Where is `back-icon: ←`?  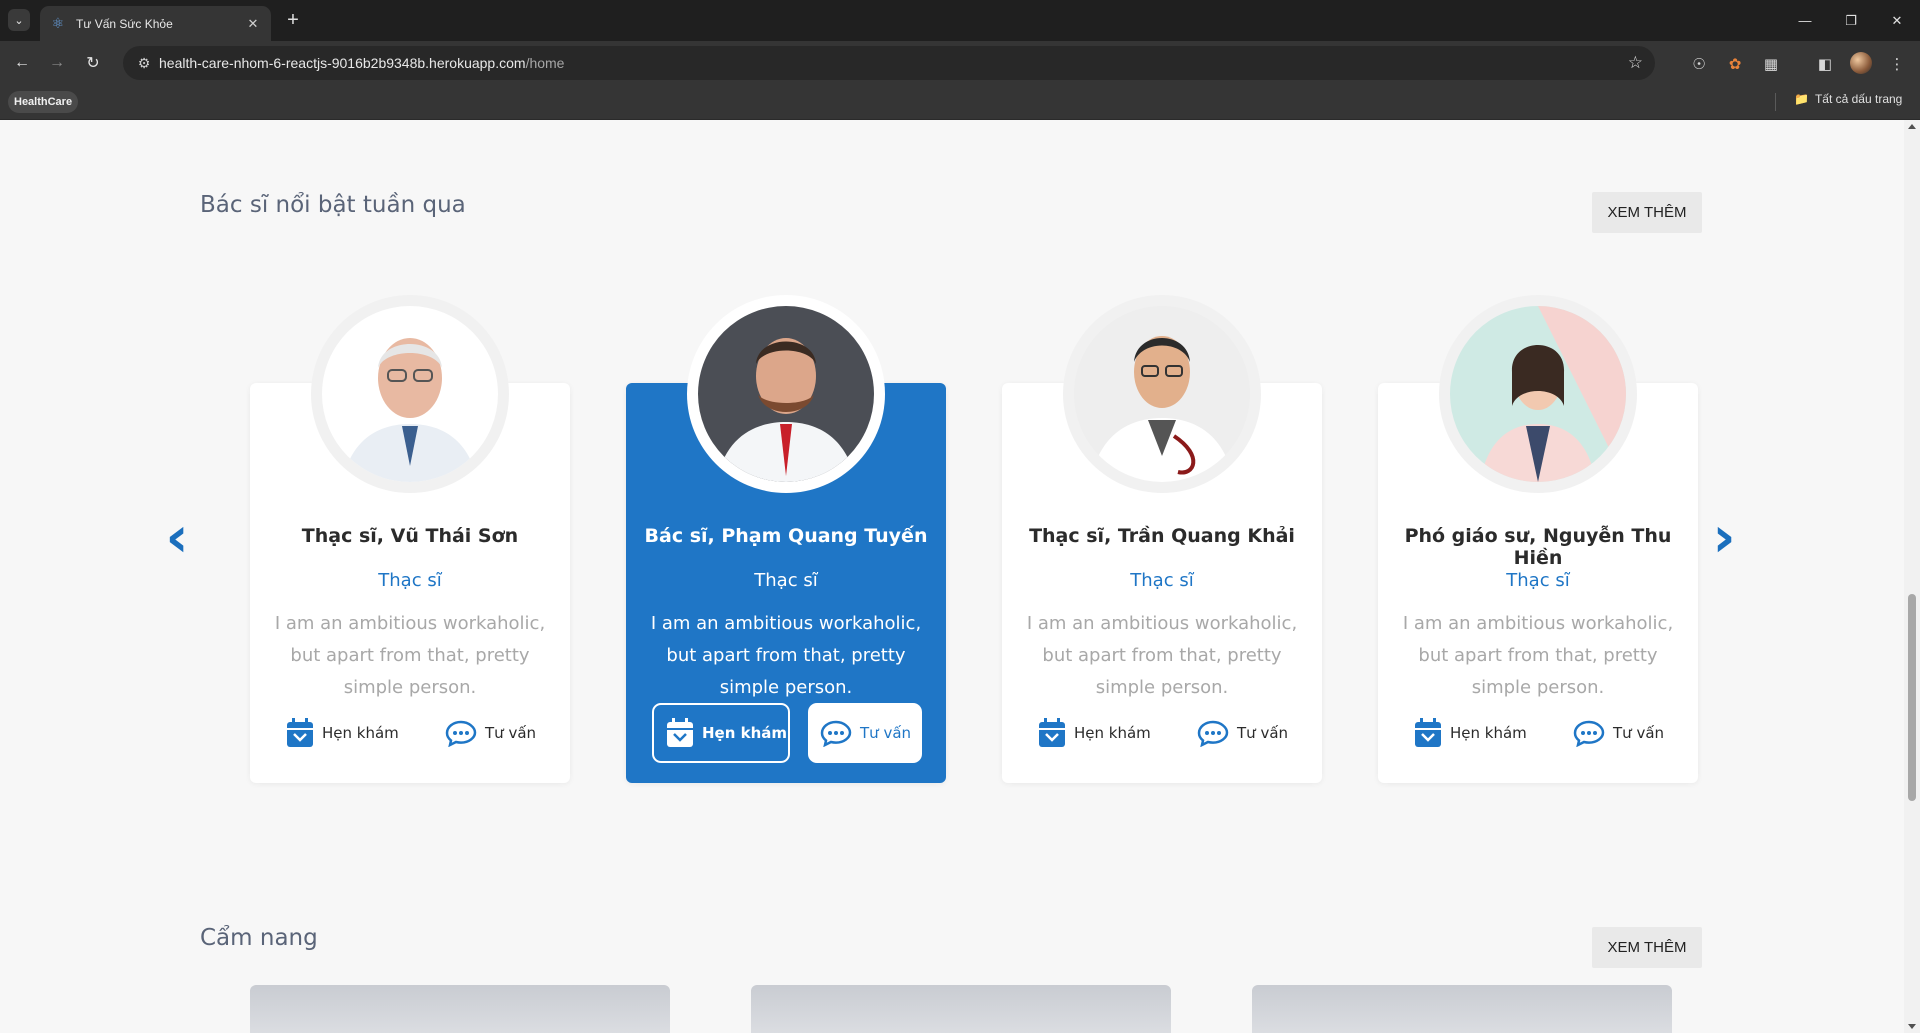
back-icon: ← is located at coordinates (22, 63).